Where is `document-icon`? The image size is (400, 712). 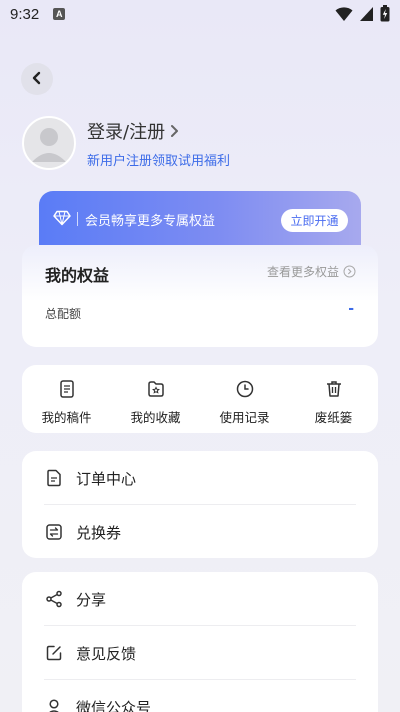
document-icon is located at coordinates (67, 389).